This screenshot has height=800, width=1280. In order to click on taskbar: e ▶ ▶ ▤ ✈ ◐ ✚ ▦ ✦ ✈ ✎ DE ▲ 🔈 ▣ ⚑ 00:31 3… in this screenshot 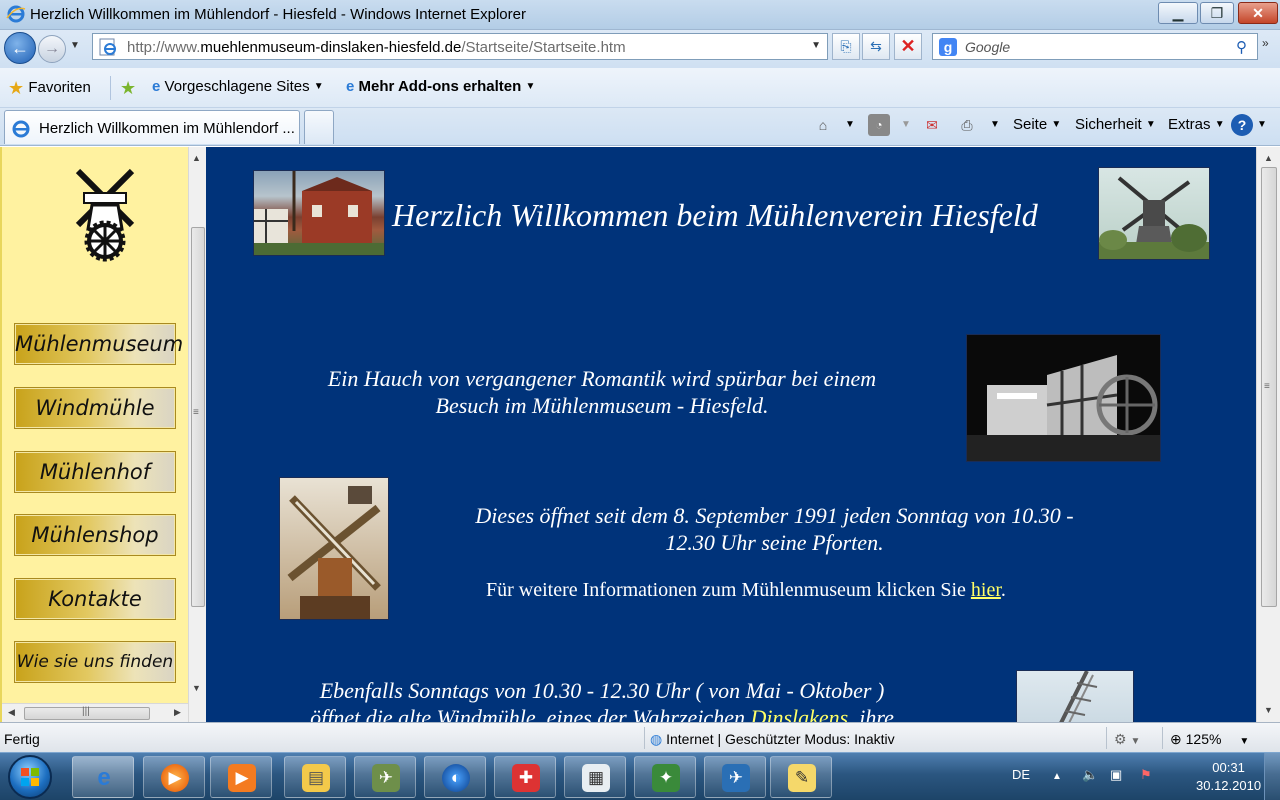, I will do `click(640, 776)`.